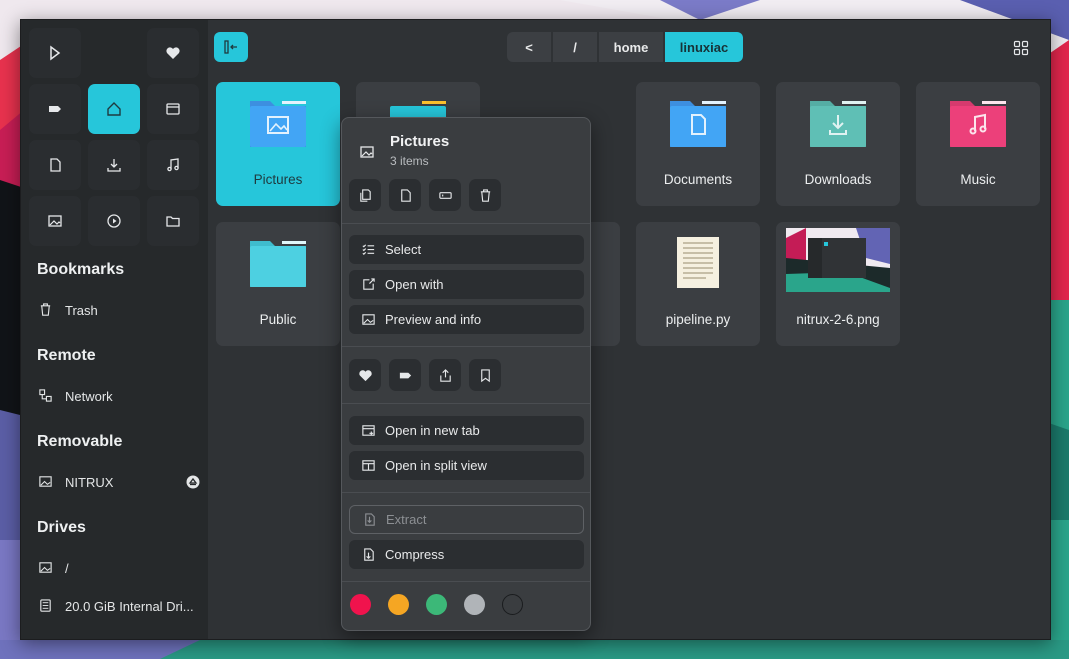  I want to click on tag-button, so click(405, 375).